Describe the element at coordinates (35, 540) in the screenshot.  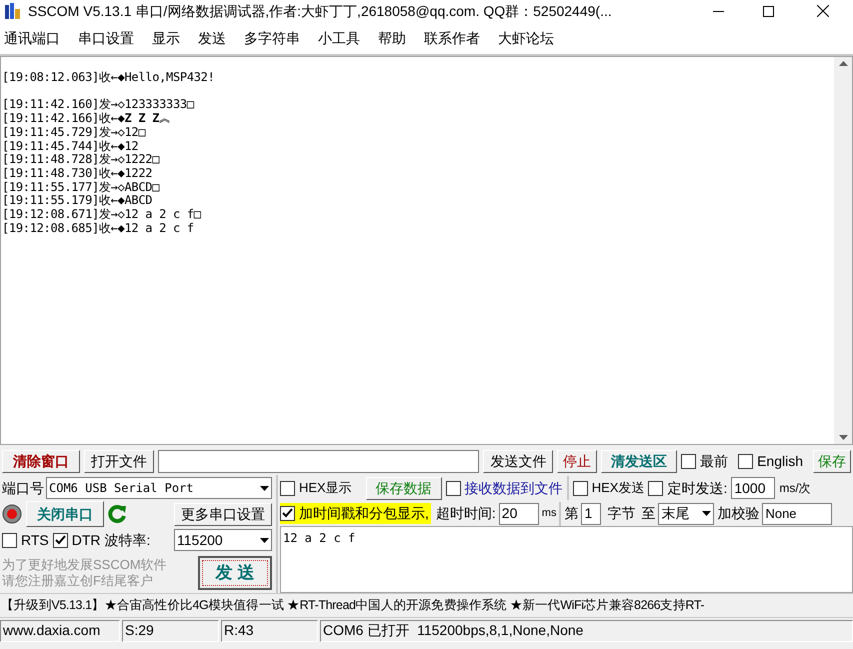
I see `checkbox-label: RTS` at that location.